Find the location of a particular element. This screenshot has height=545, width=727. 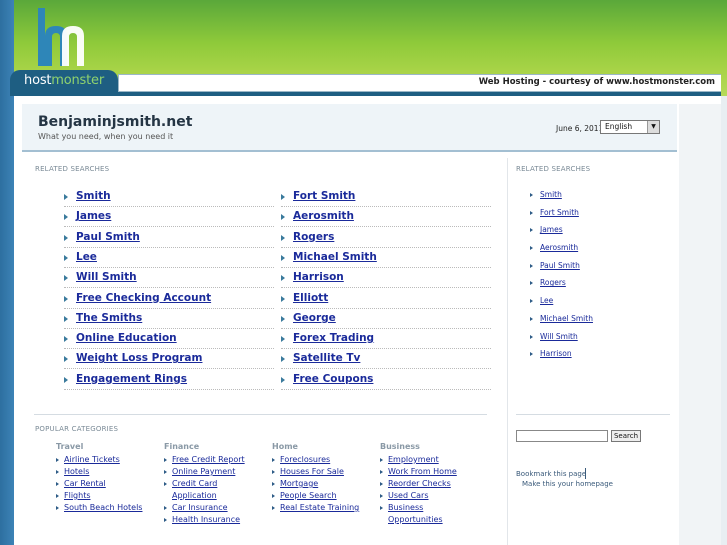

result-row: Engagement Rings is located at coordinates (169, 380).